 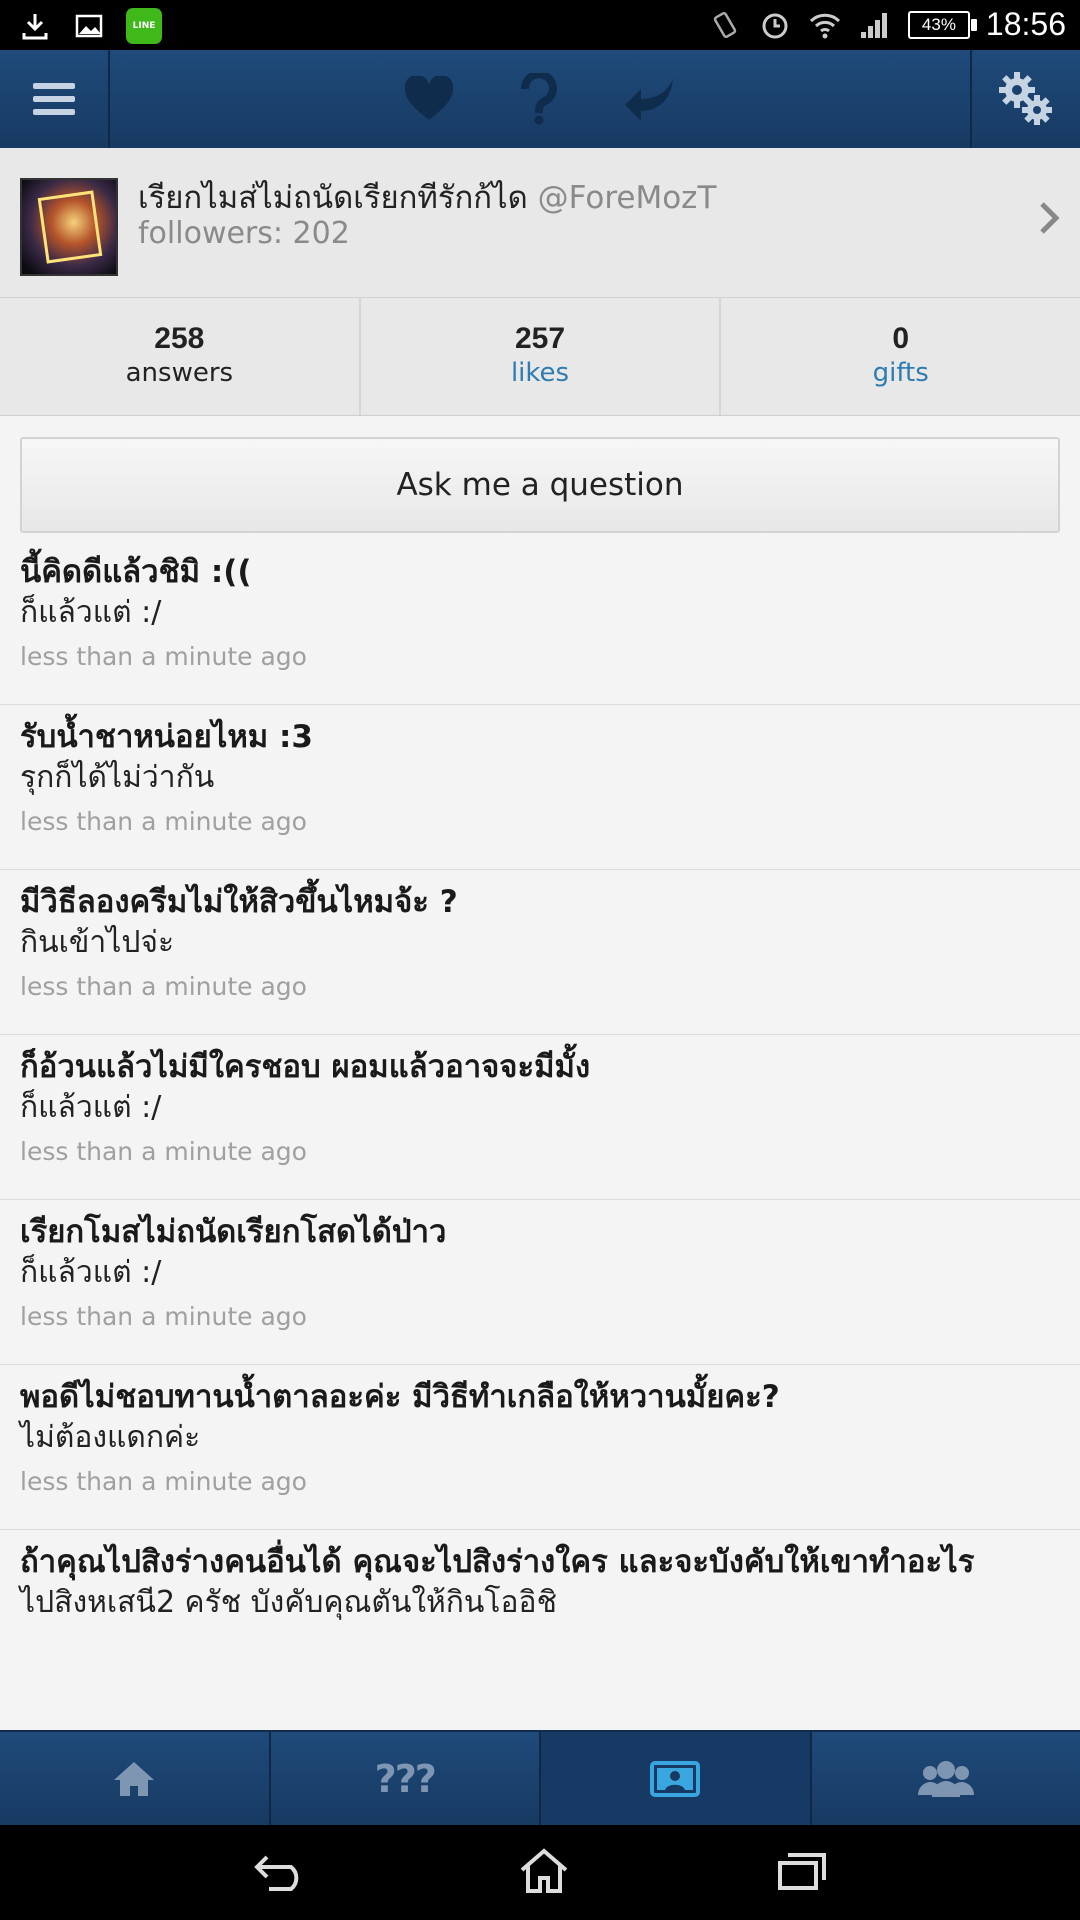 What do you see at coordinates (825, 25) in the screenshot?
I see `wifi-icon` at bounding box center [825, 25].